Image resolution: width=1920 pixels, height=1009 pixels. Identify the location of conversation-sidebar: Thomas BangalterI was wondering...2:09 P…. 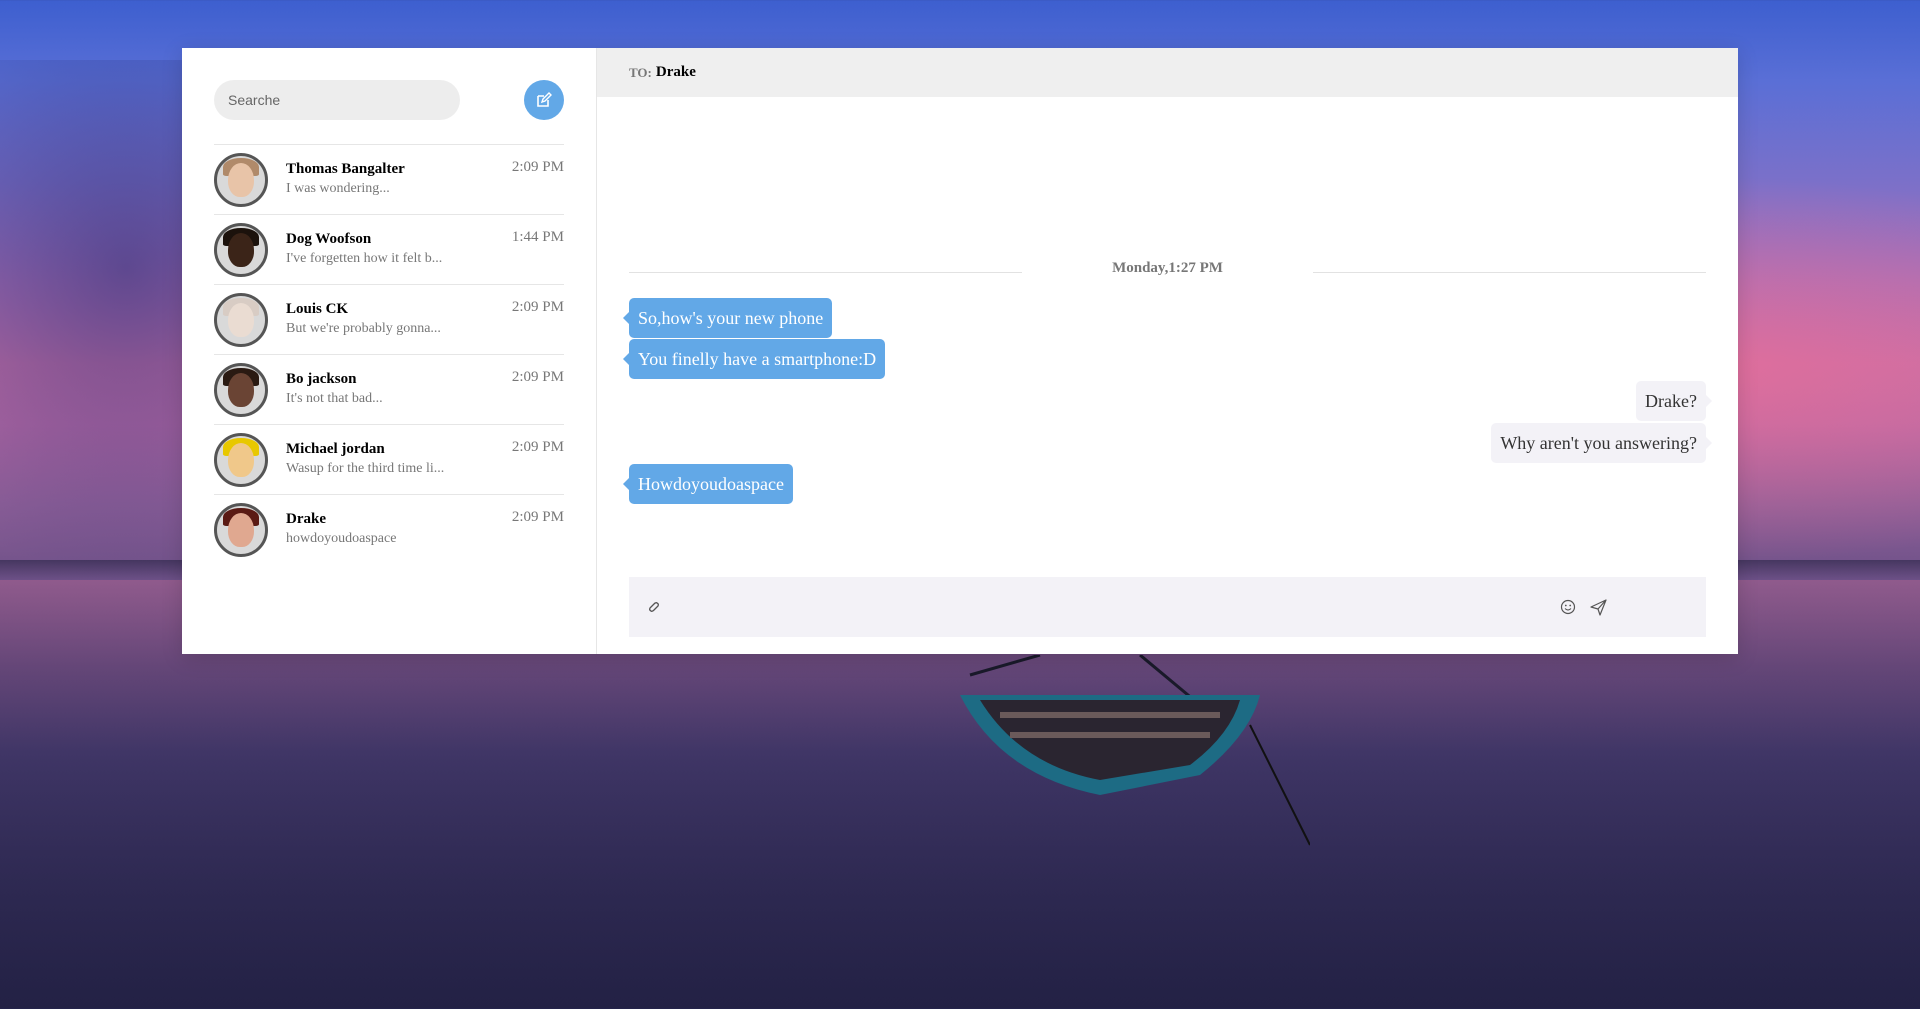
(389, 351).